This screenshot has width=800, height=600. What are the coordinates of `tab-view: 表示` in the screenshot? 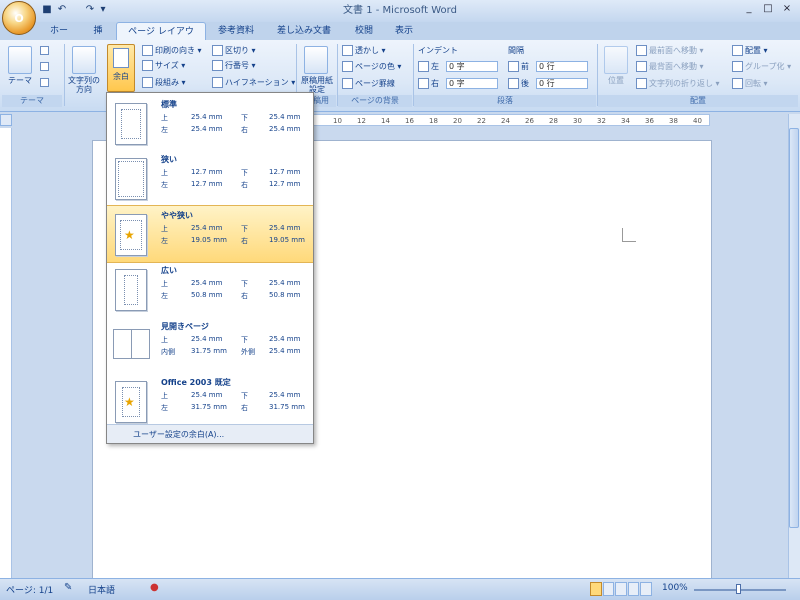 It's located at (404, 31).